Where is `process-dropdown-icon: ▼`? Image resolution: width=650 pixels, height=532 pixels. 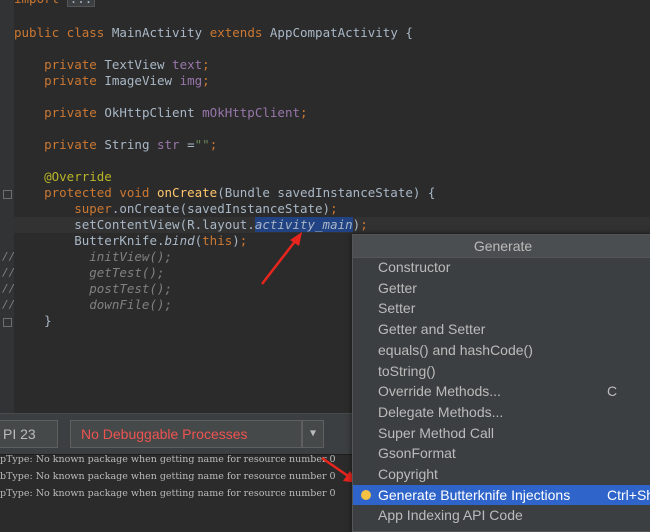 process-dropdown-icon: ▼ is located at coordinates (313, 434).